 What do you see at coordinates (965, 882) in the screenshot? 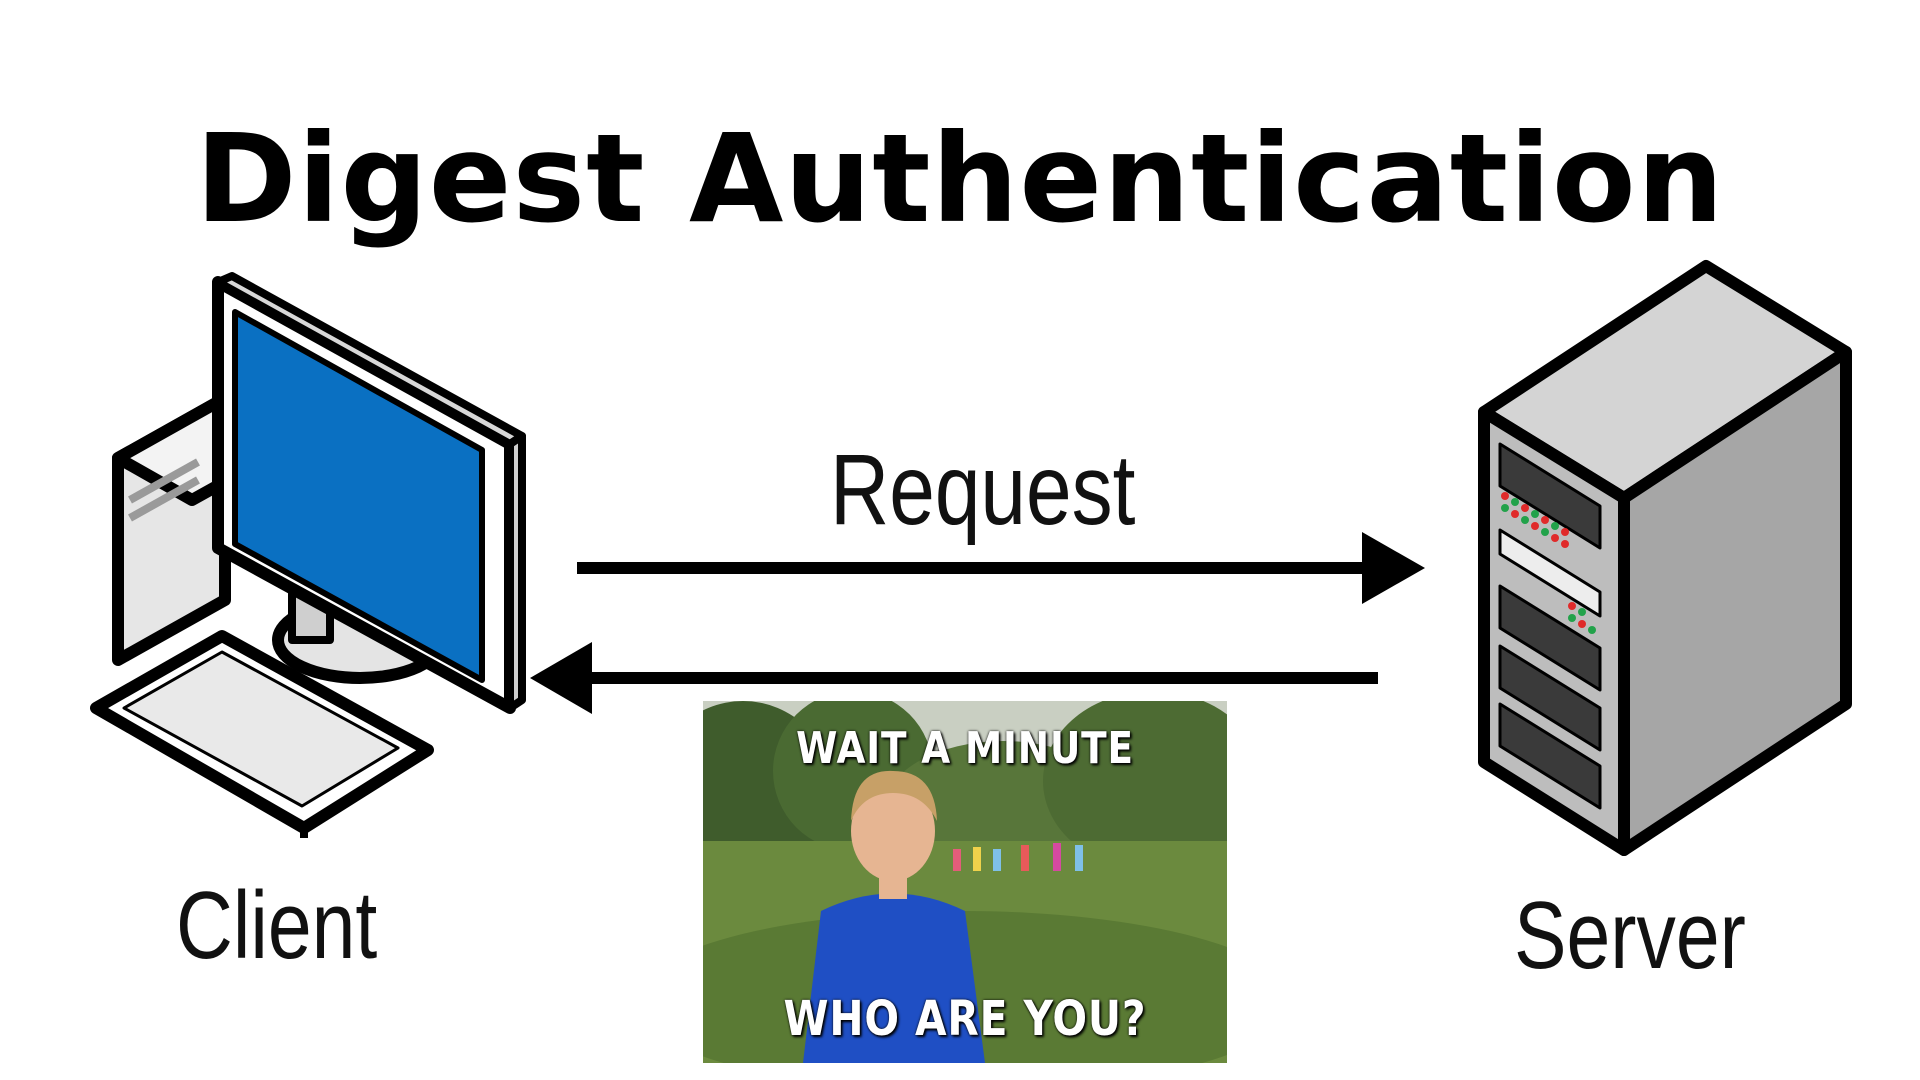
I see `meme-image: WAIT A MINUTE WHO ARE YOU?` at bounding box center [965, 882].